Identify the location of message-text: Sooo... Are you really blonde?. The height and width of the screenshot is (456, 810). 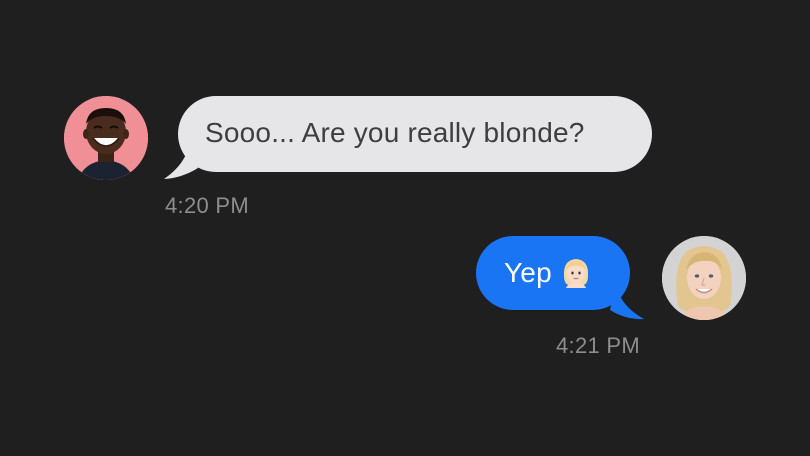
(395, 132).